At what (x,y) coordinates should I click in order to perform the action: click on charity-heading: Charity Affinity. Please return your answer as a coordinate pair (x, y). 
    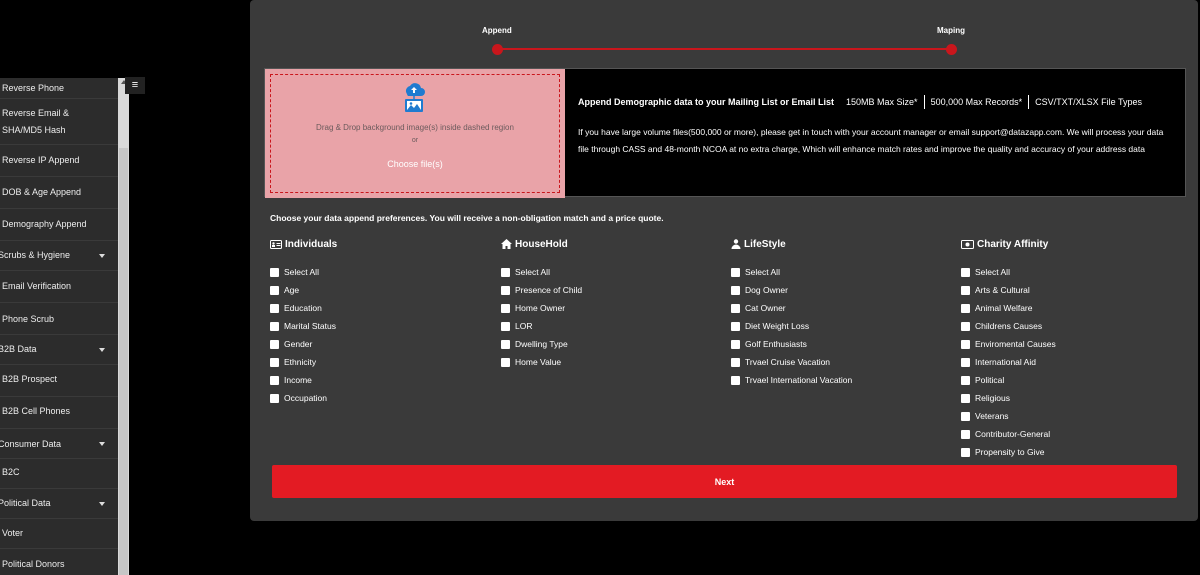
    Looking at the image, I should click on (1008, 244).